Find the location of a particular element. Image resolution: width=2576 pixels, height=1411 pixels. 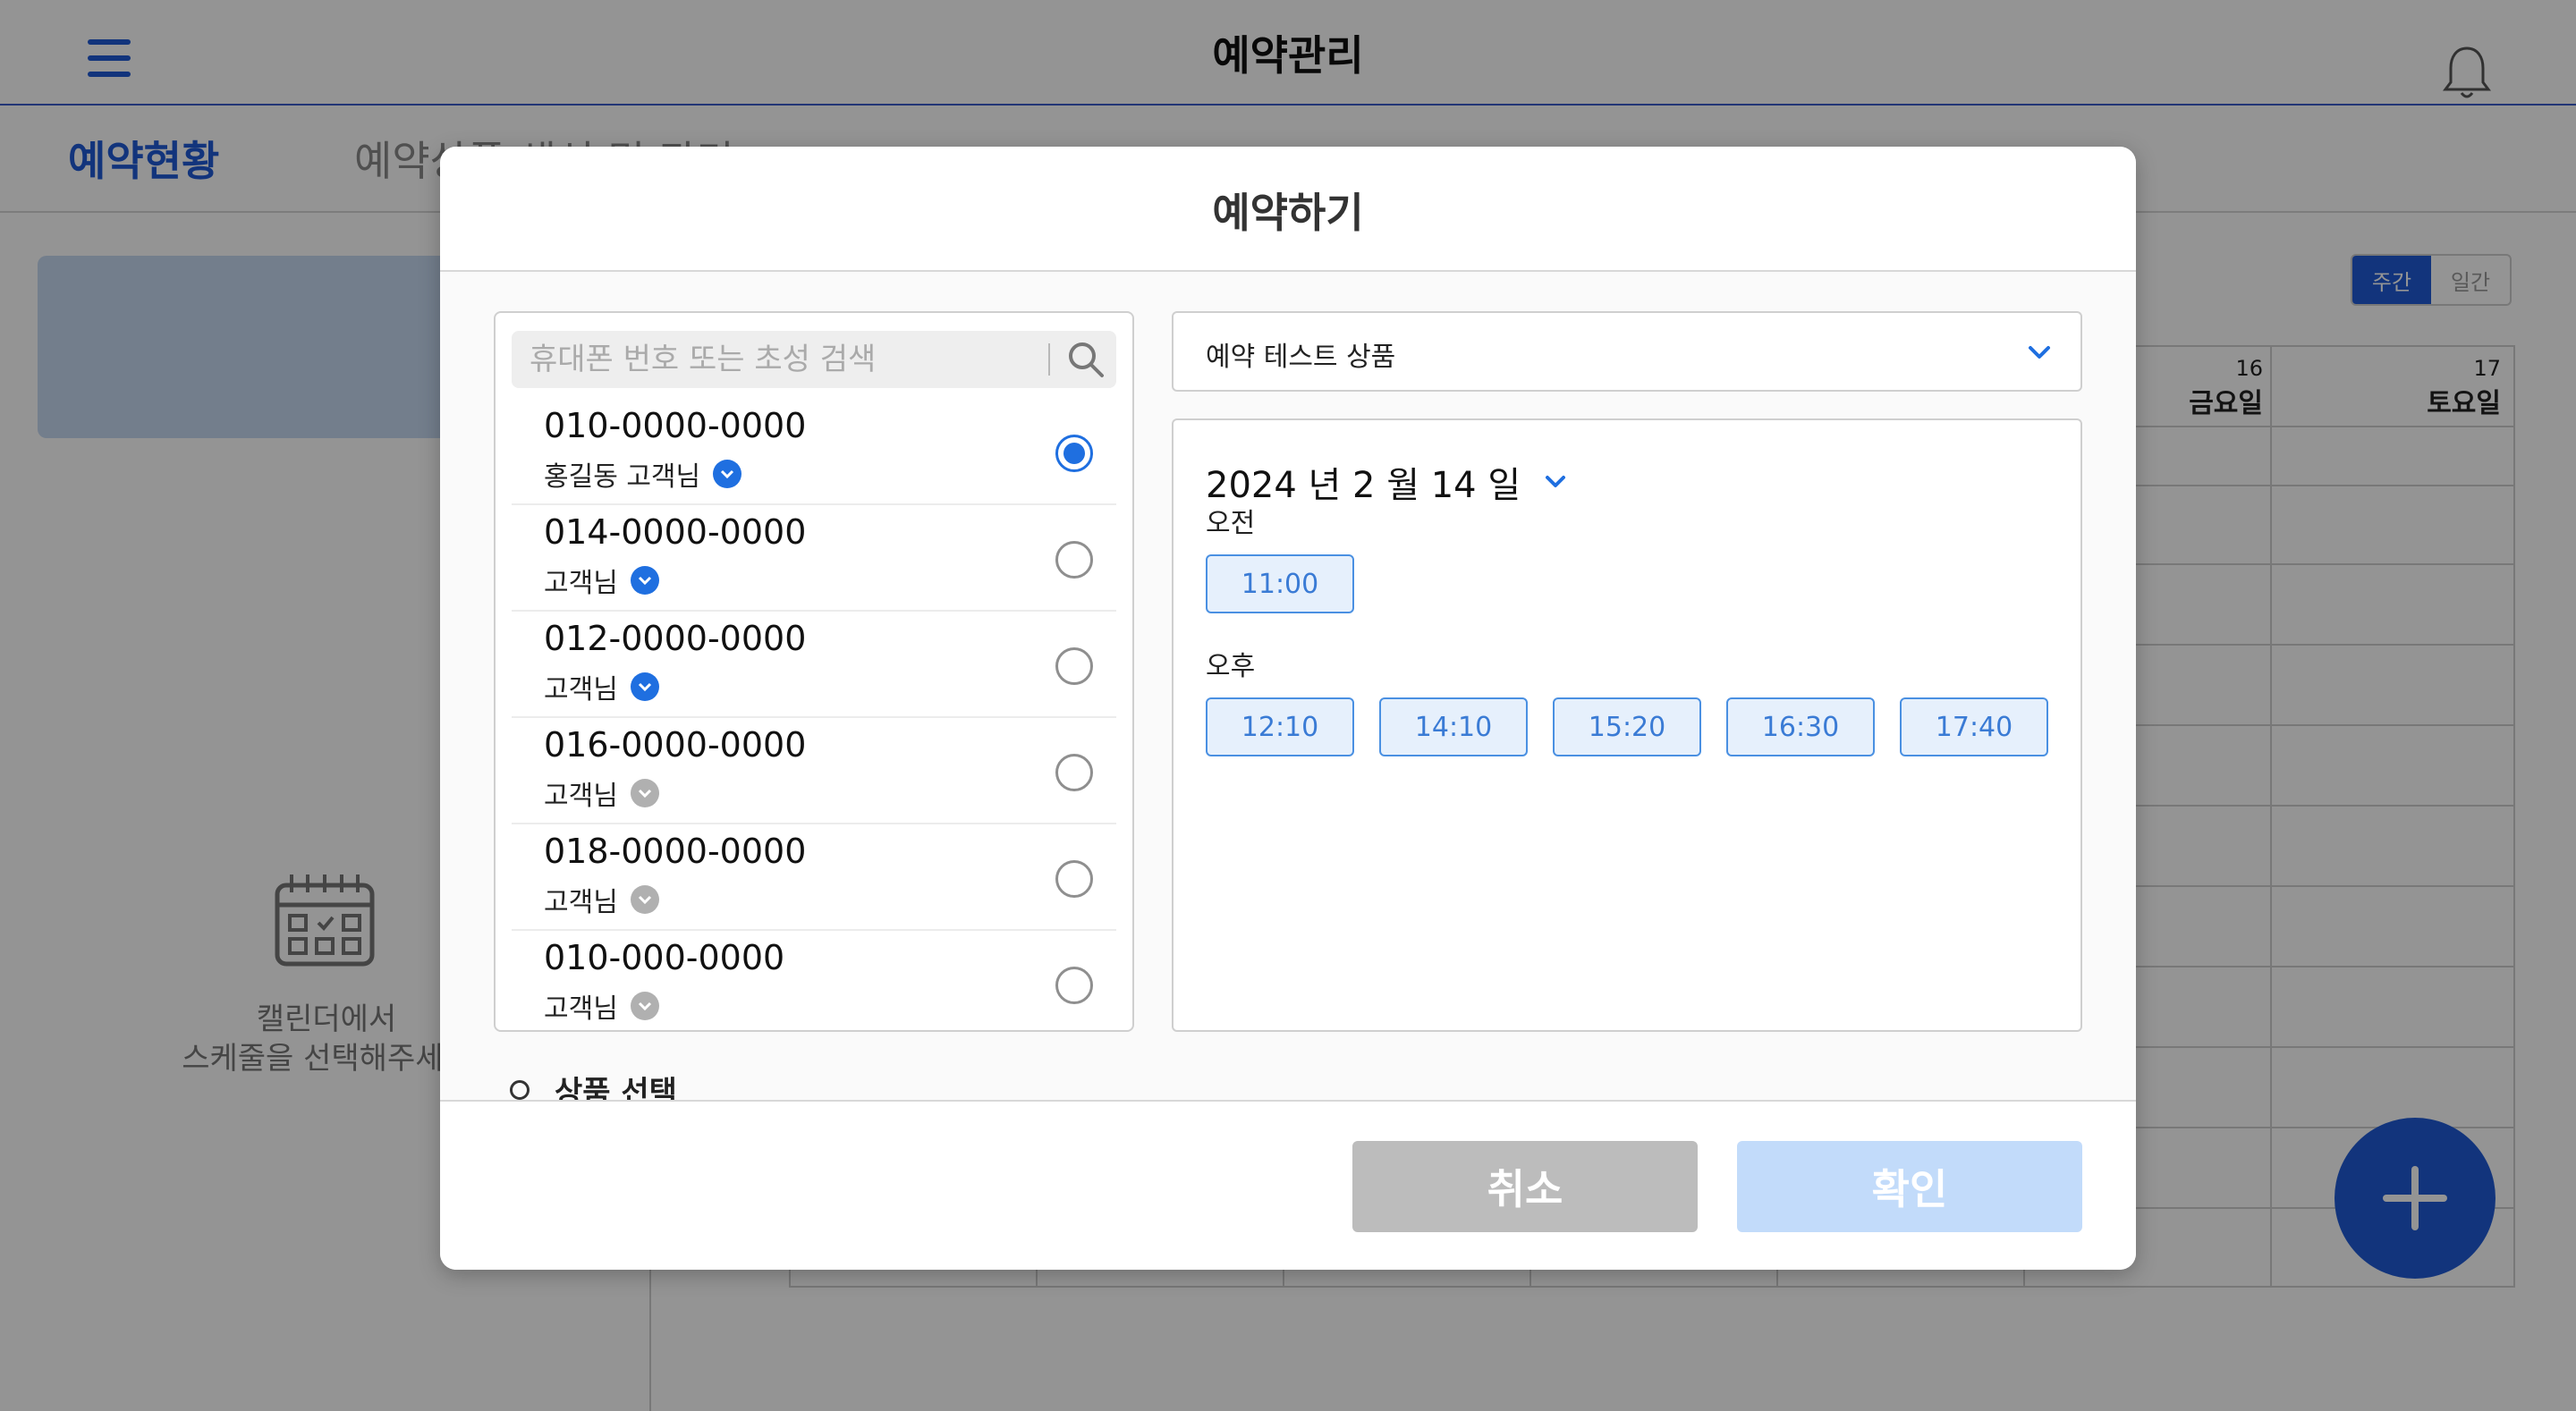

am-slot-list: 11:00 is located at coordinates (1280, 583).